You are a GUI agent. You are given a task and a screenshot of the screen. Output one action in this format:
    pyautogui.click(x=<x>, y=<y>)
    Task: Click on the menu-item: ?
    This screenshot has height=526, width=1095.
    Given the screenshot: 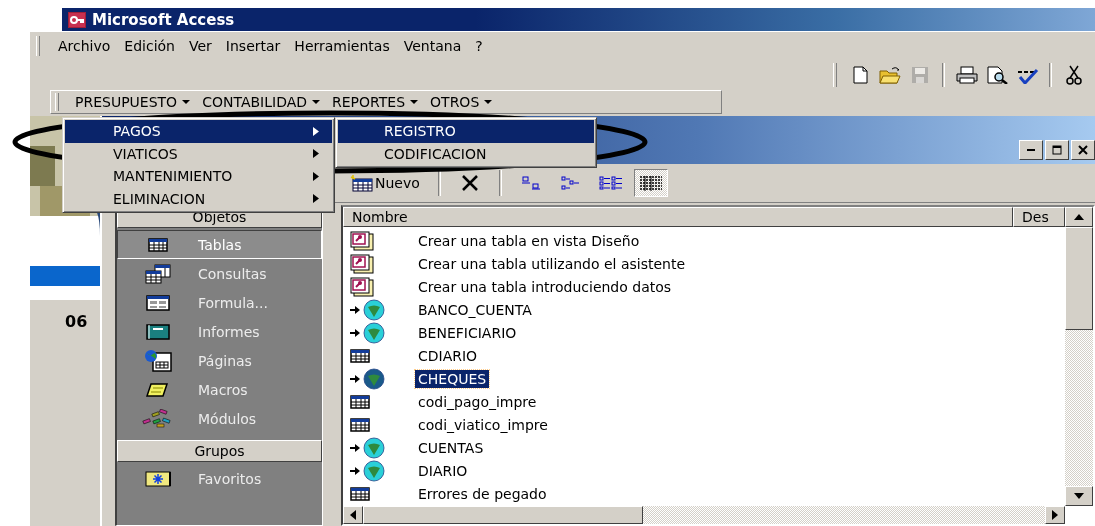 What is the action you would take?
    pyautogui.click(x=479, y=46)
    